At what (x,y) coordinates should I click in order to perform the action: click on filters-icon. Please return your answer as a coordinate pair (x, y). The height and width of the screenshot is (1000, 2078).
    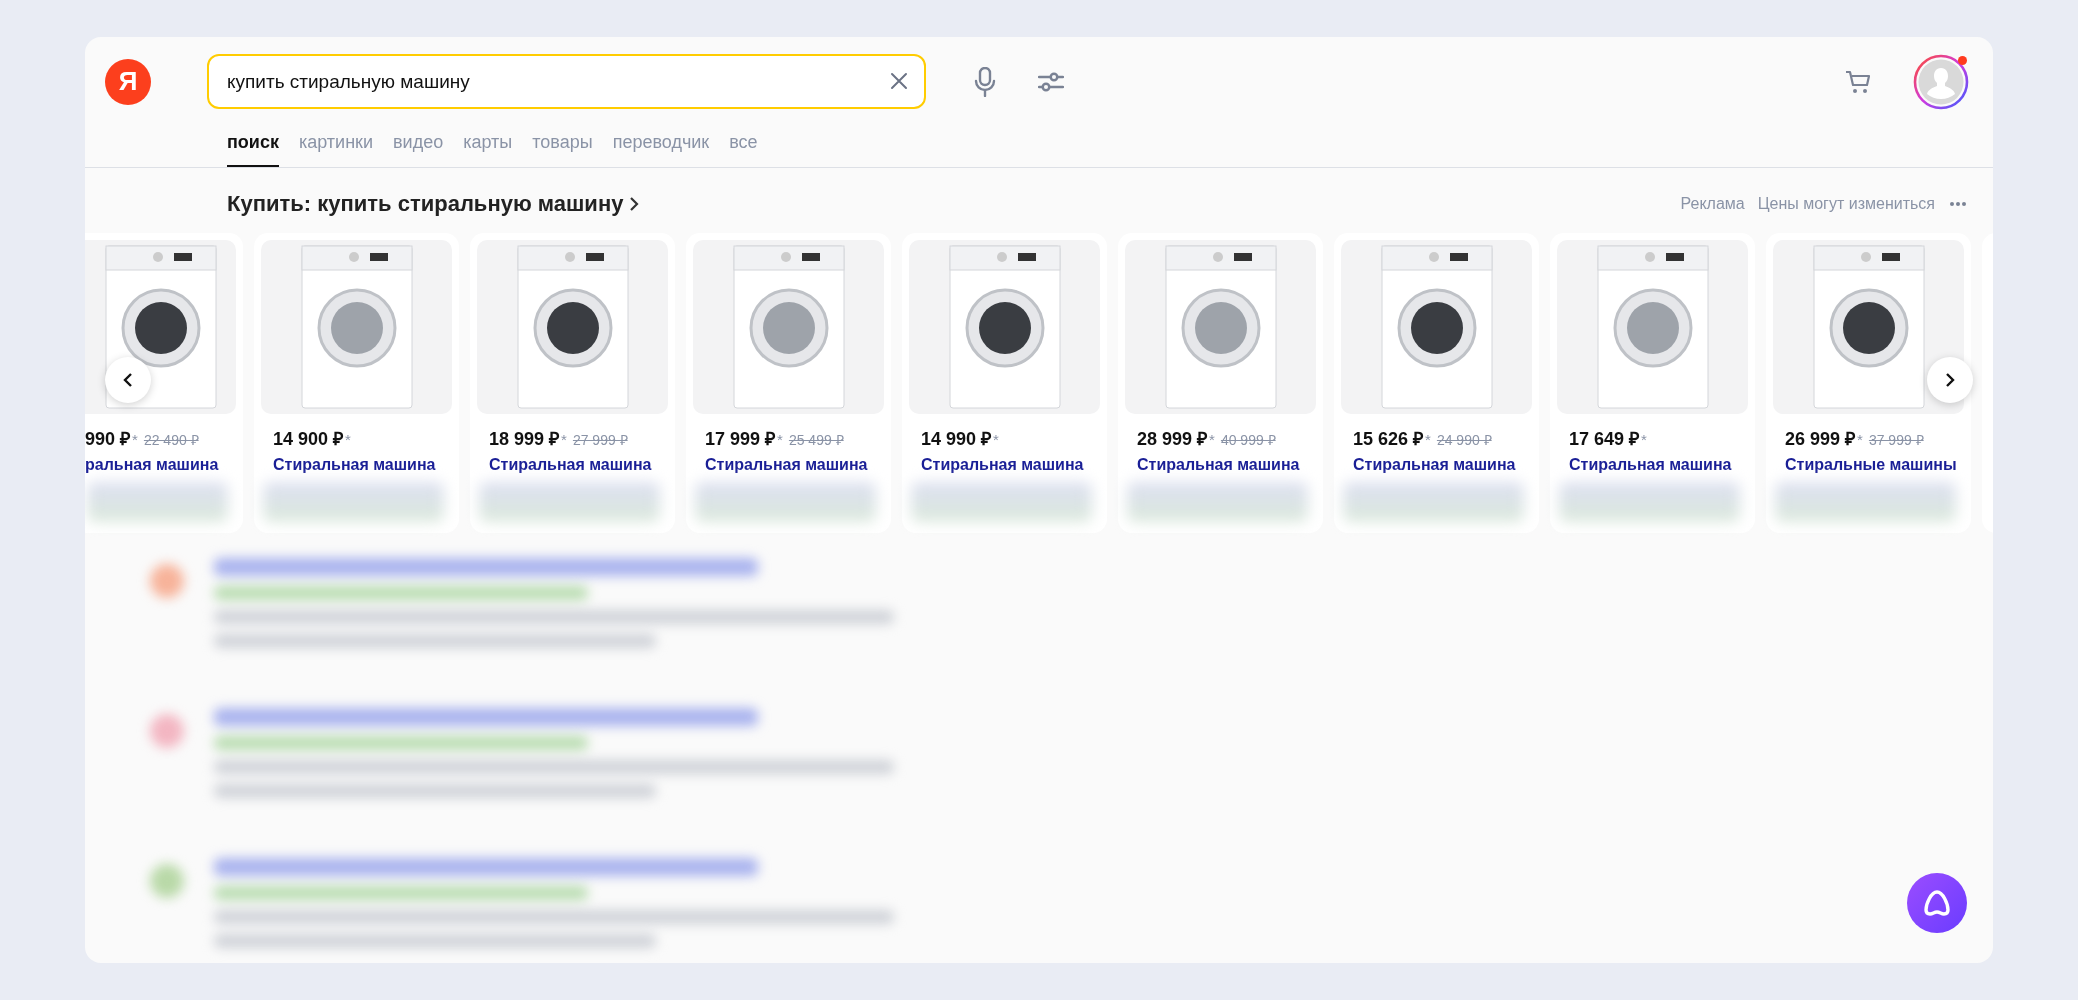
    Looking at the image, I should click on (1051, 81).